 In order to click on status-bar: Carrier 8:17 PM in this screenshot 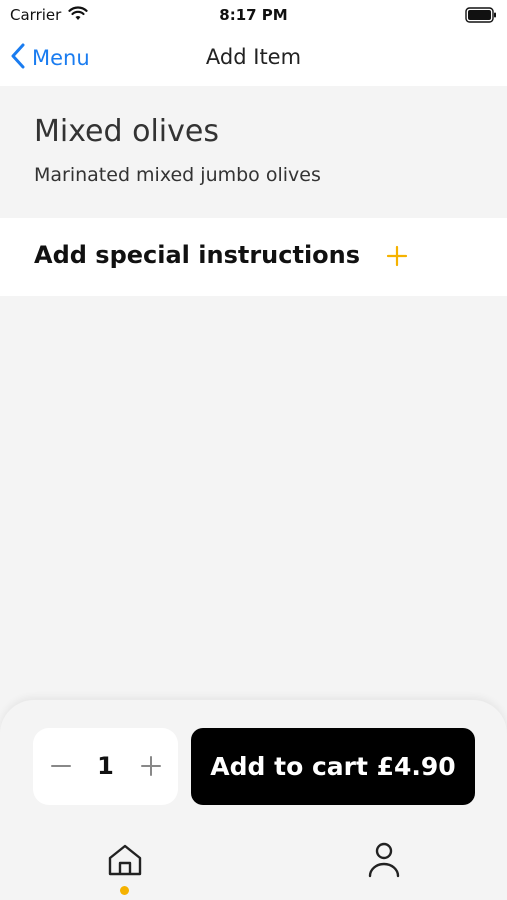, I will do `click(253, 15)`.